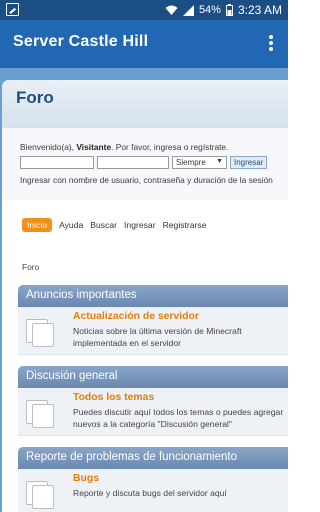 This screenshot has width=320, height=512. I want to click on battery-percent: 54%, so click(209, 10).